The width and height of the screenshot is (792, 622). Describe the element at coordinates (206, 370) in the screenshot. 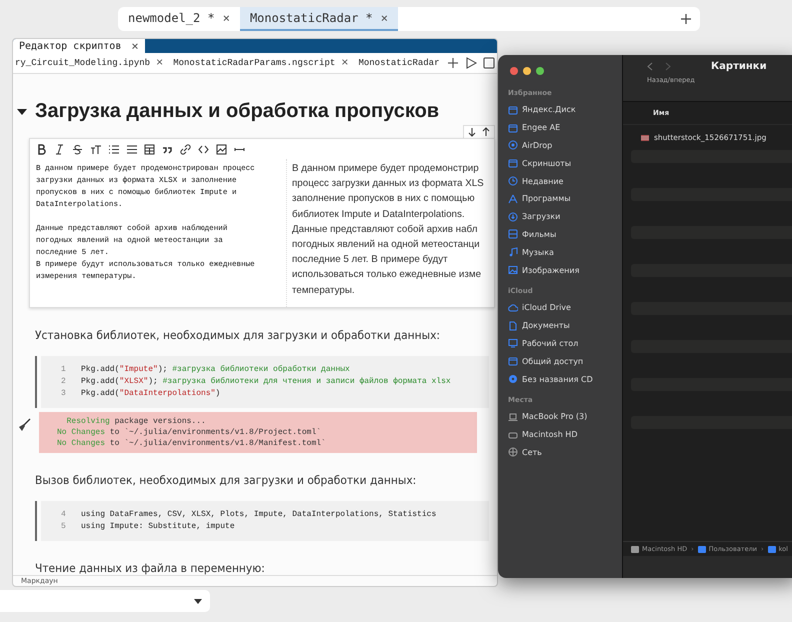

I see `code-line: 1 Pkg.add("Impute"); #загрузка библиотеки обработки данных` at that location.